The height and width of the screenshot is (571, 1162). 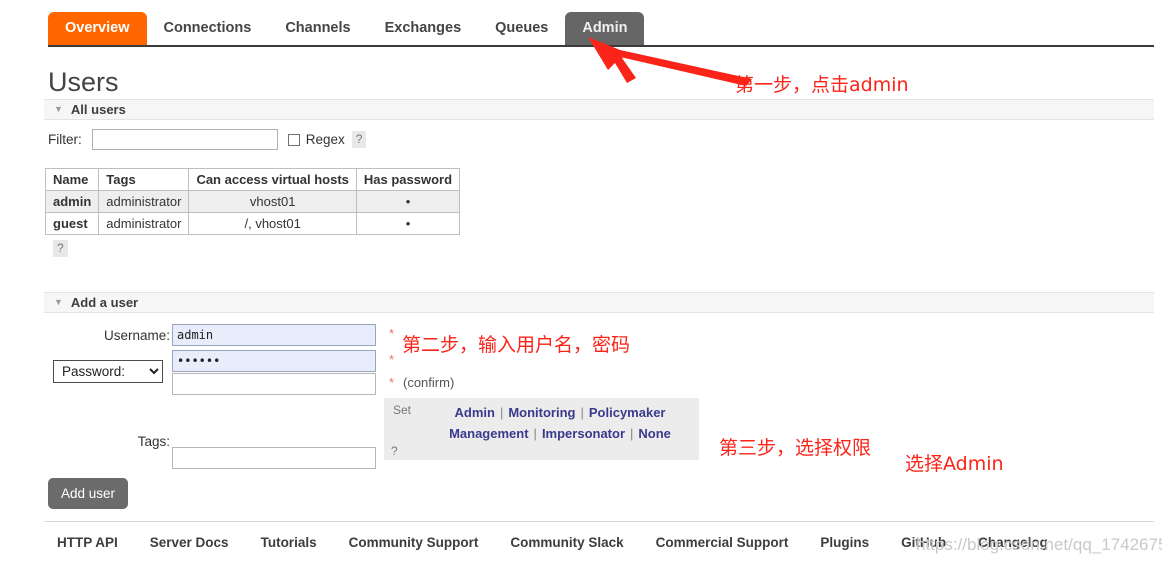 What do you see at coordinates (605, 28) in the screenshot?
I see `nav-tab-admin: Admin` at bounding box center [605, 28].